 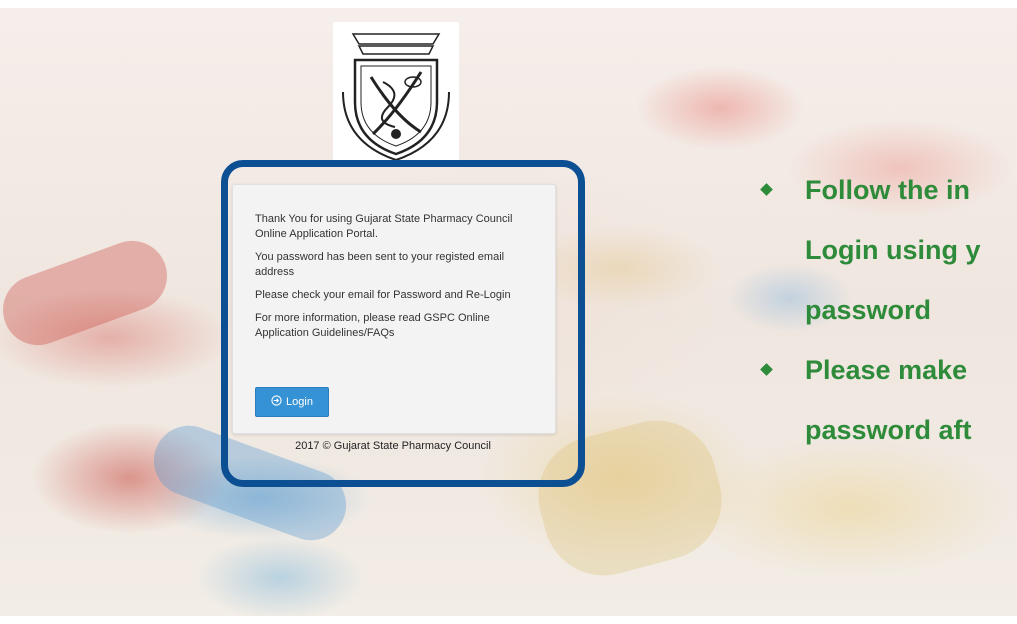 I want to click on bullet-item-continuation: password, so click(x=888, y=310).